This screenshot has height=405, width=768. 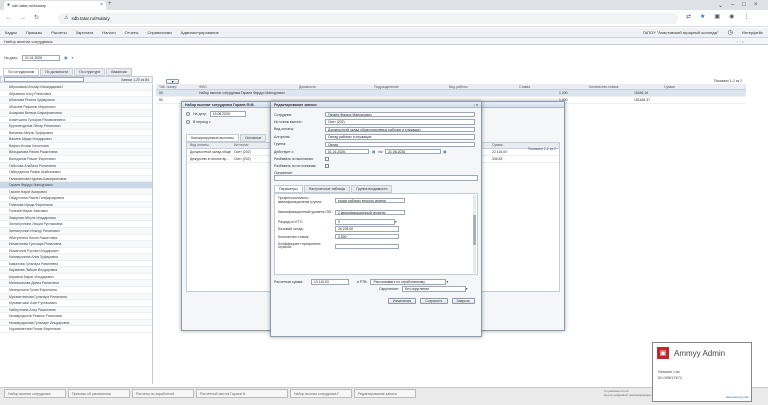 I want to click on col-source: Источник, so click(x=241, y=145).